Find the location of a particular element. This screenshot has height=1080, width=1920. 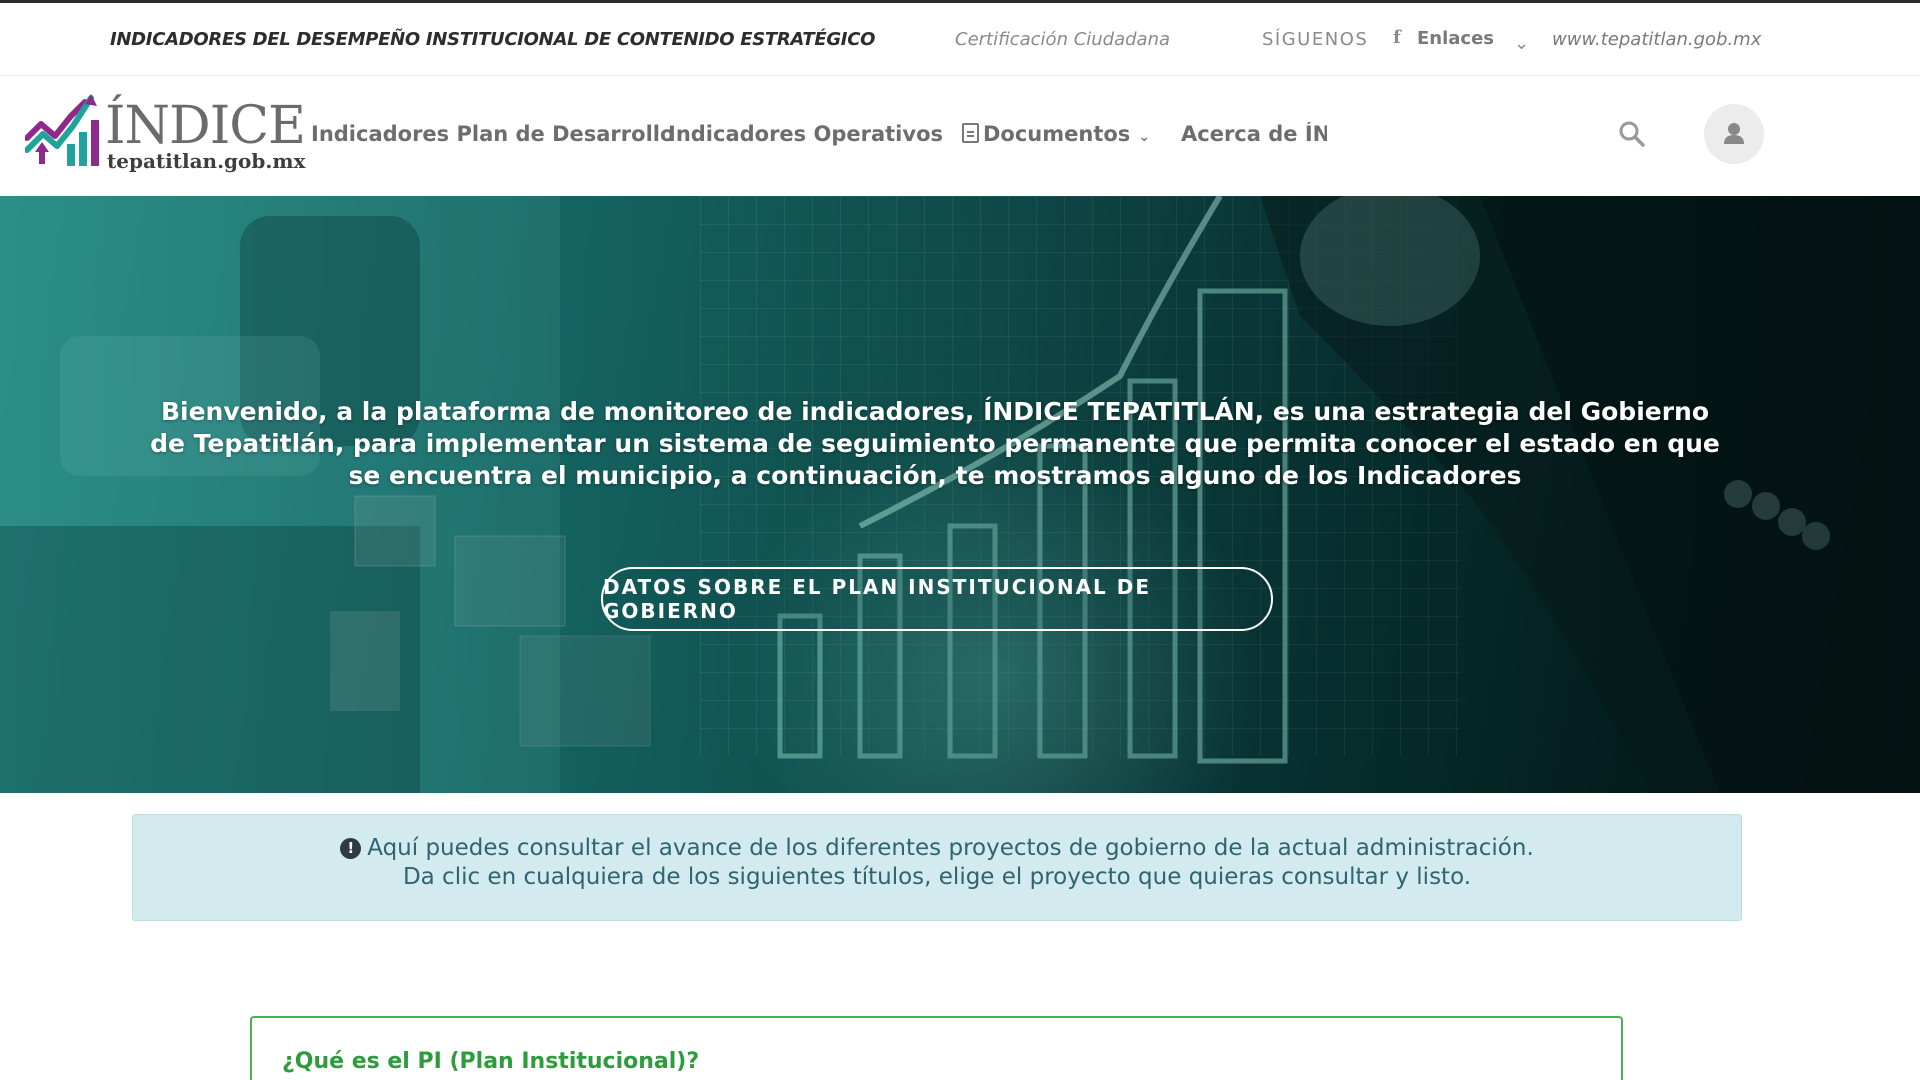

logo-chart-icon is located at coordinates (62, 130).